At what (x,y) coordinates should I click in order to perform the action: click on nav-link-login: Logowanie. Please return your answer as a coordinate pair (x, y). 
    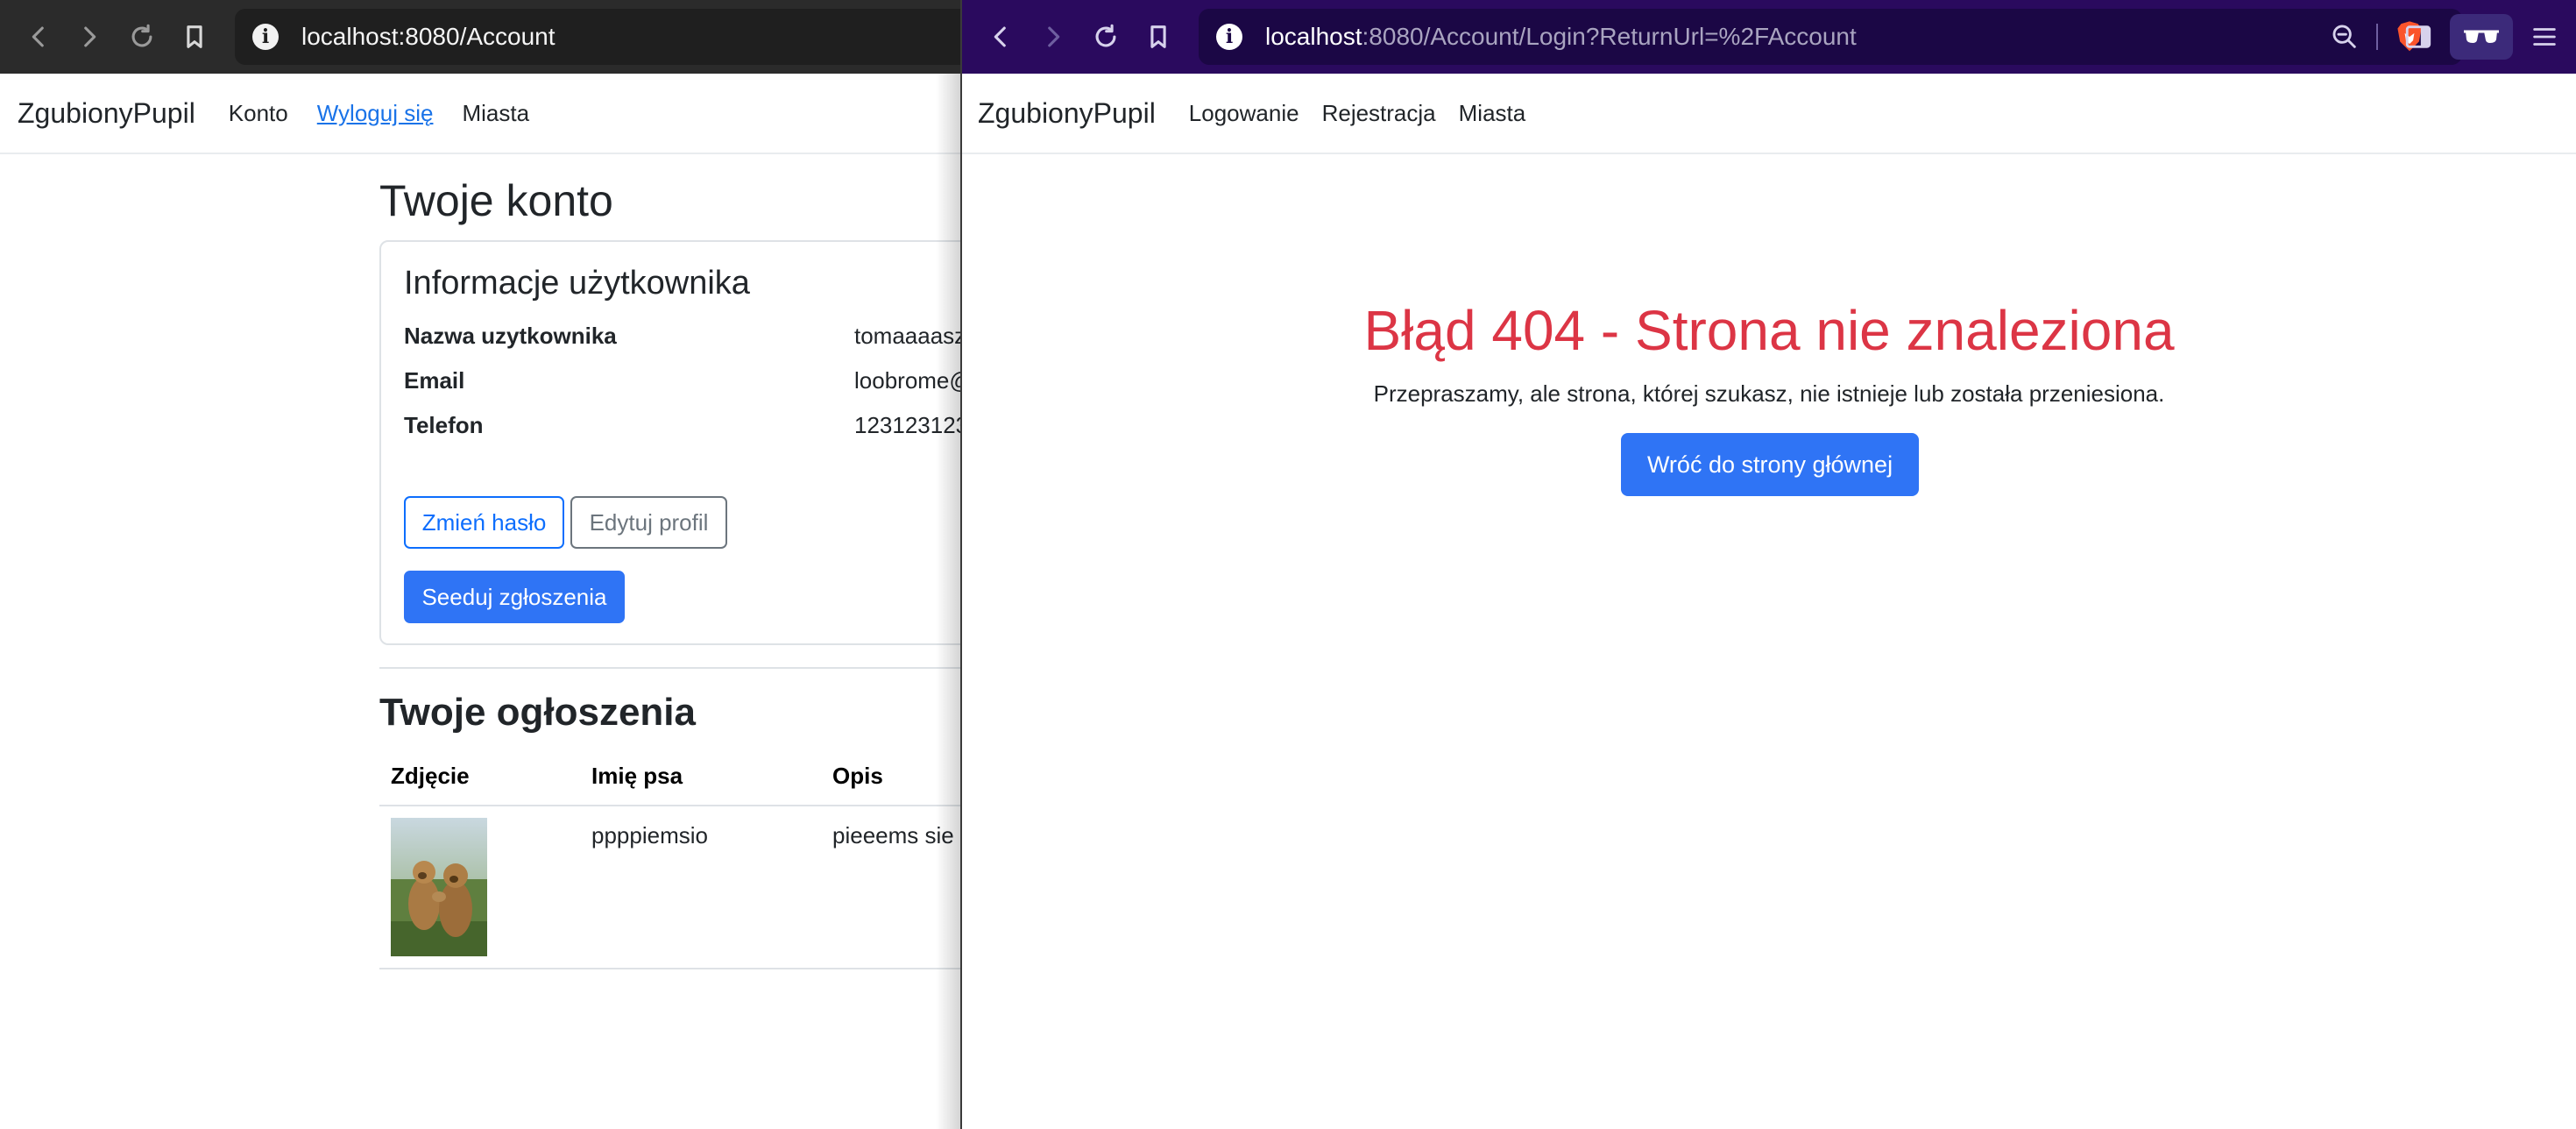
    Looking at the image, I should click on (1244, 113).